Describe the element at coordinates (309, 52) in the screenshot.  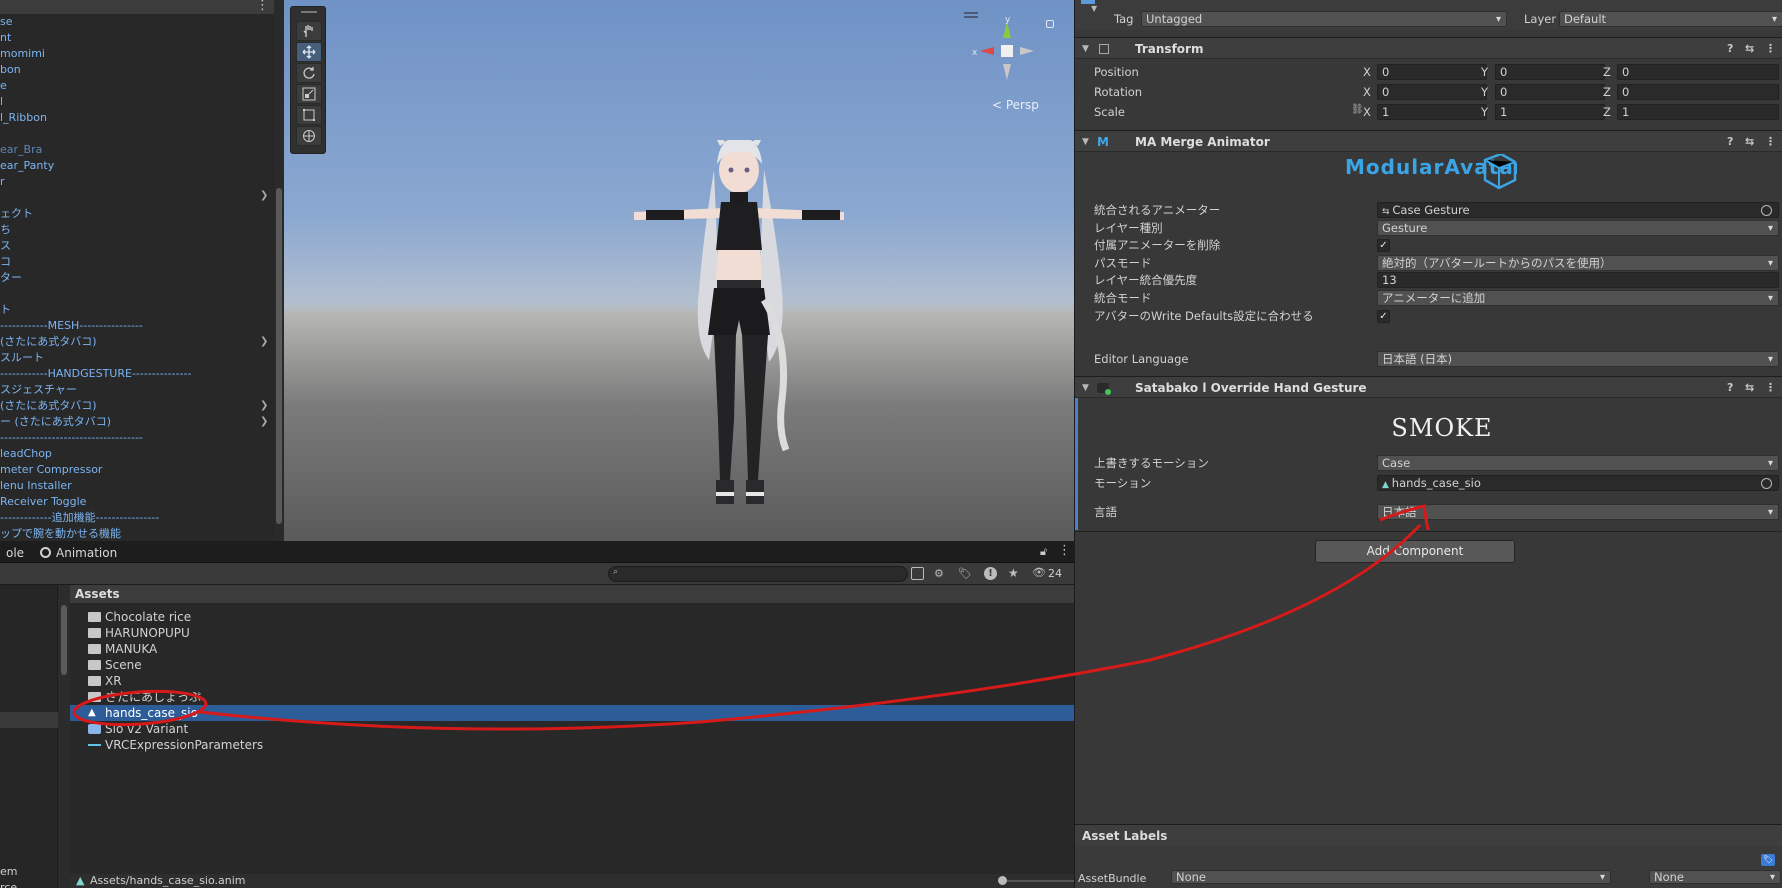
I see `move-tool-icon` at that location.